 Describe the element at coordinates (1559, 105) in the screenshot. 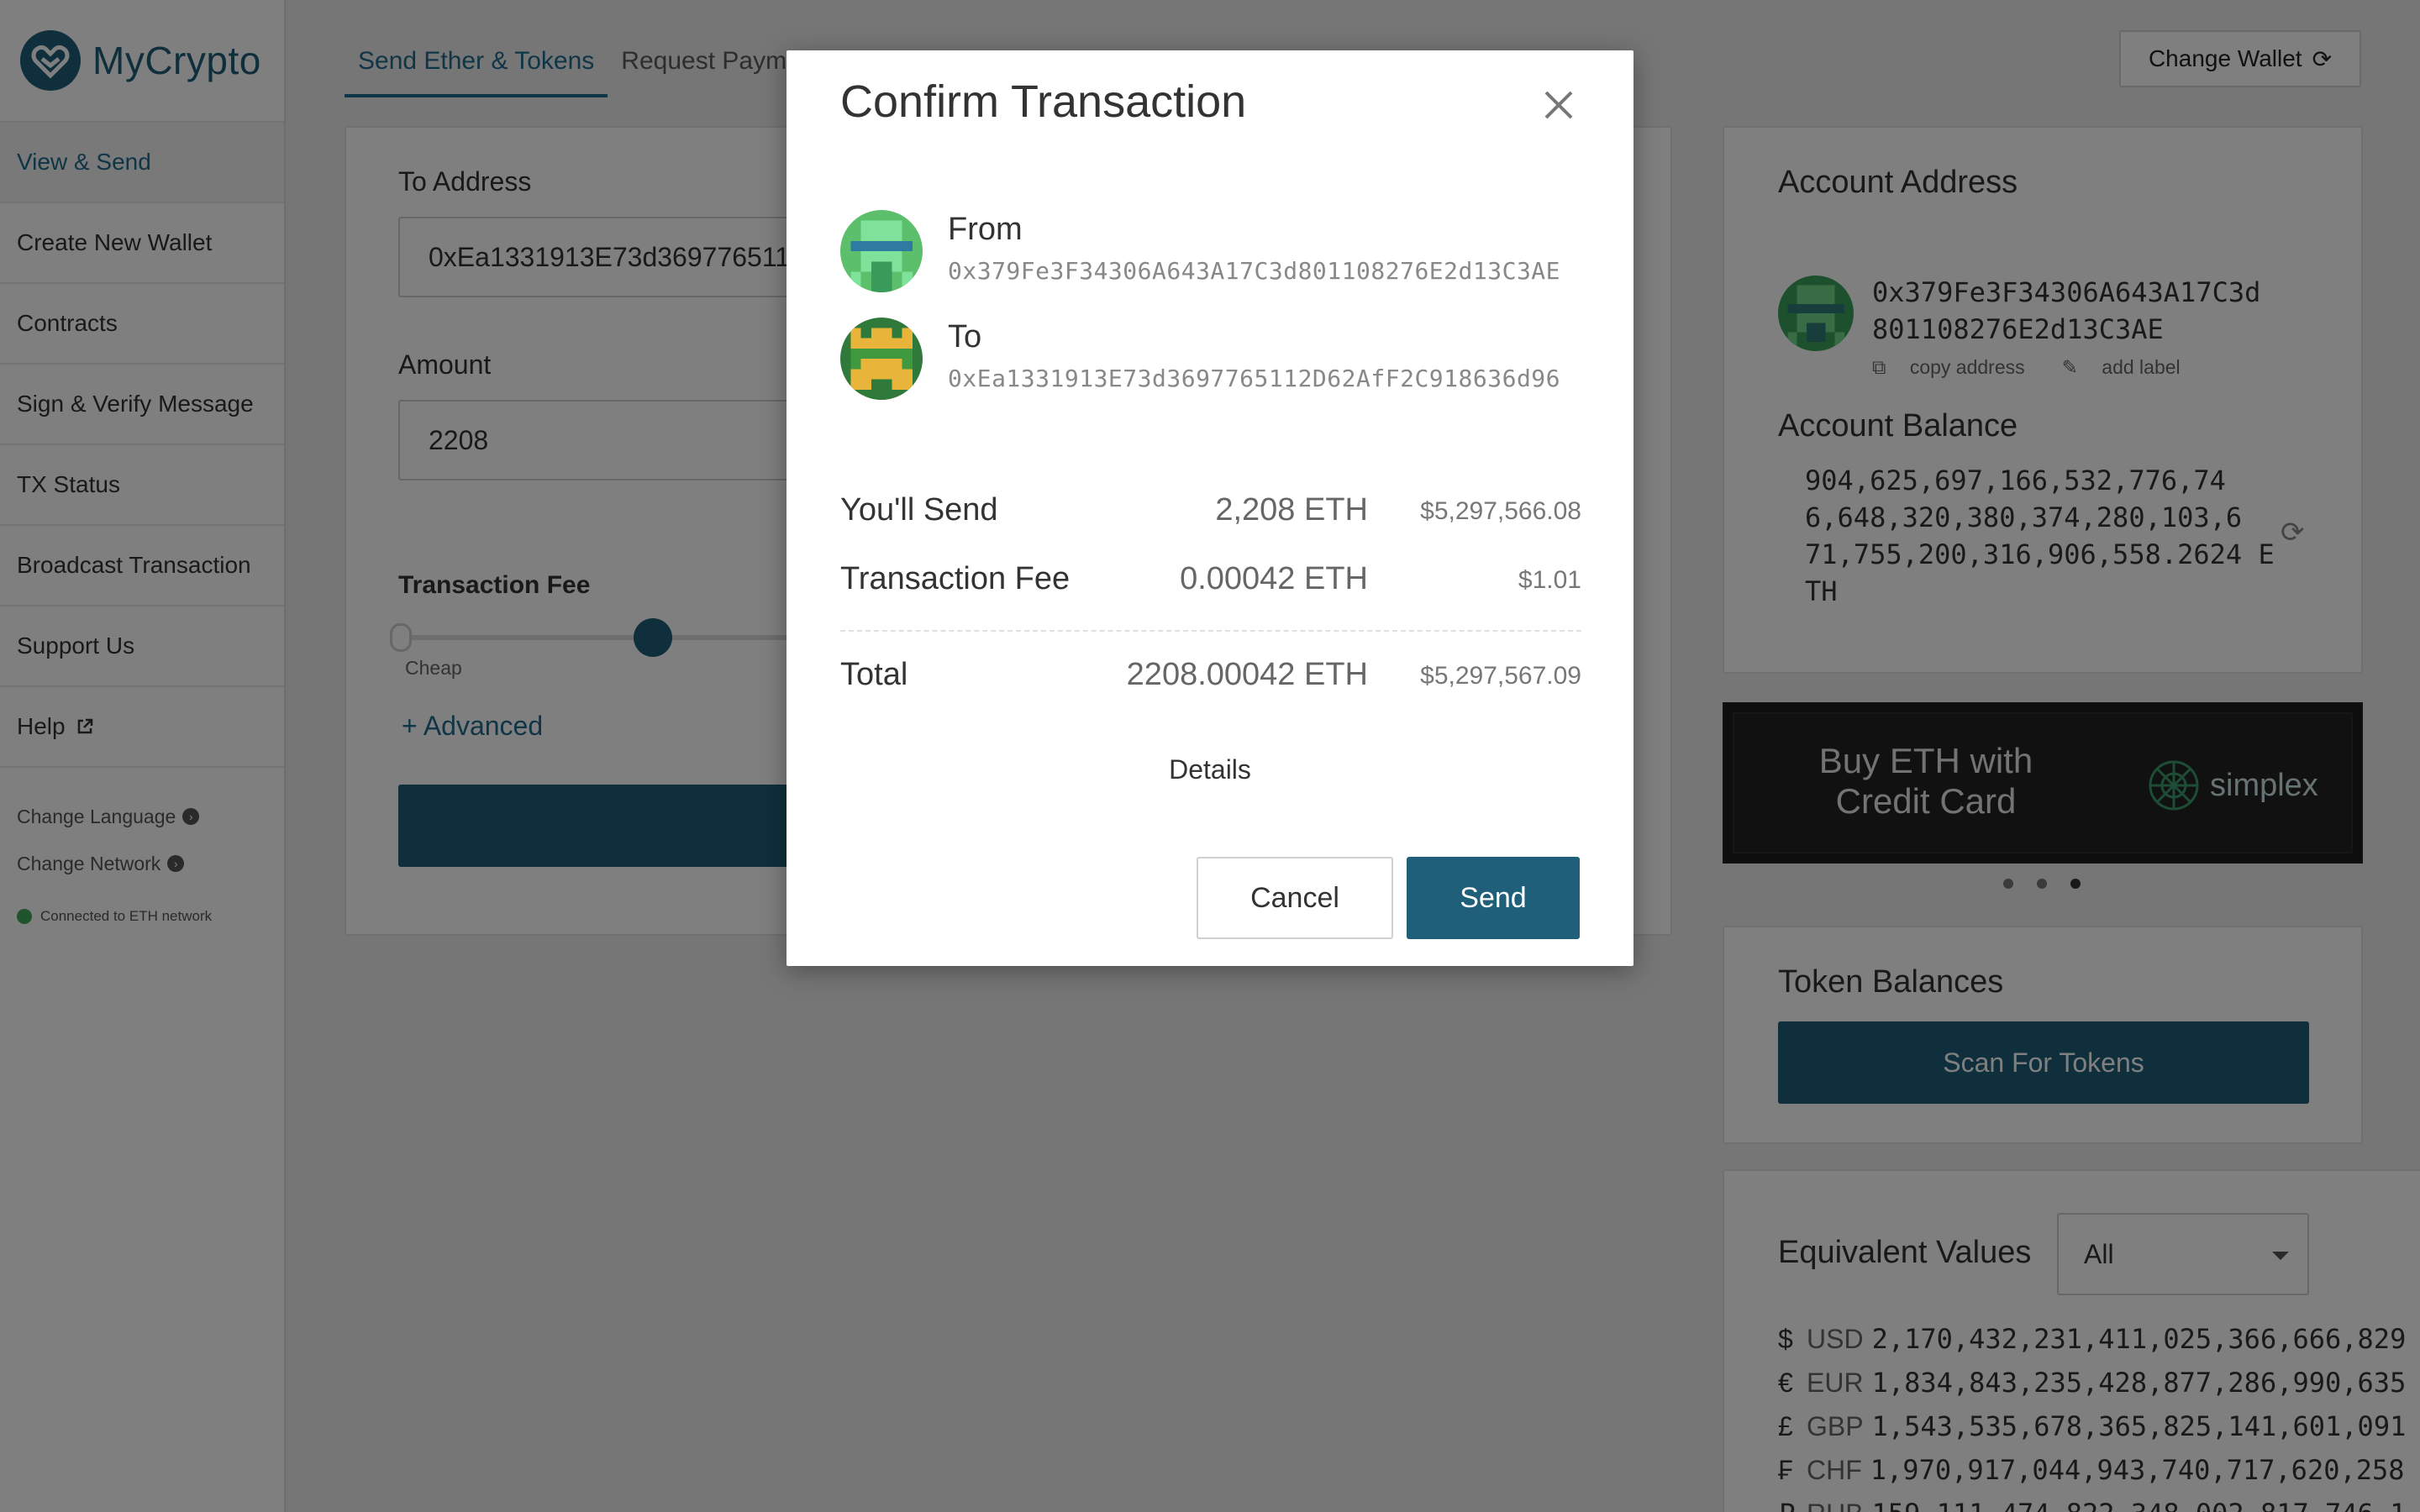

I see `close-icon` at that location.